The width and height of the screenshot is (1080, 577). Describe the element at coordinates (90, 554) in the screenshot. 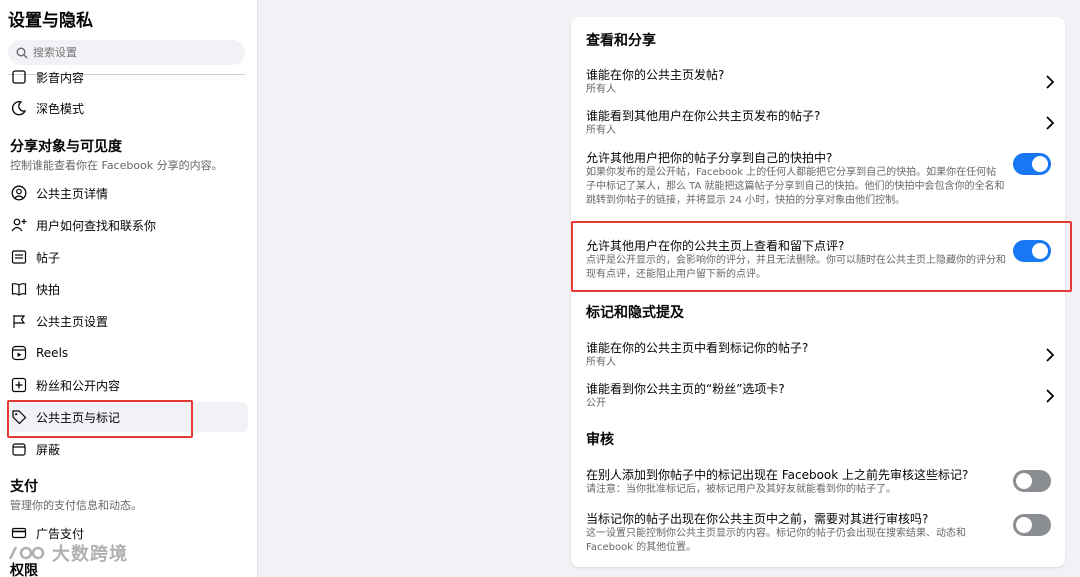

I see `watermark-text: 大数跨境` at that location.